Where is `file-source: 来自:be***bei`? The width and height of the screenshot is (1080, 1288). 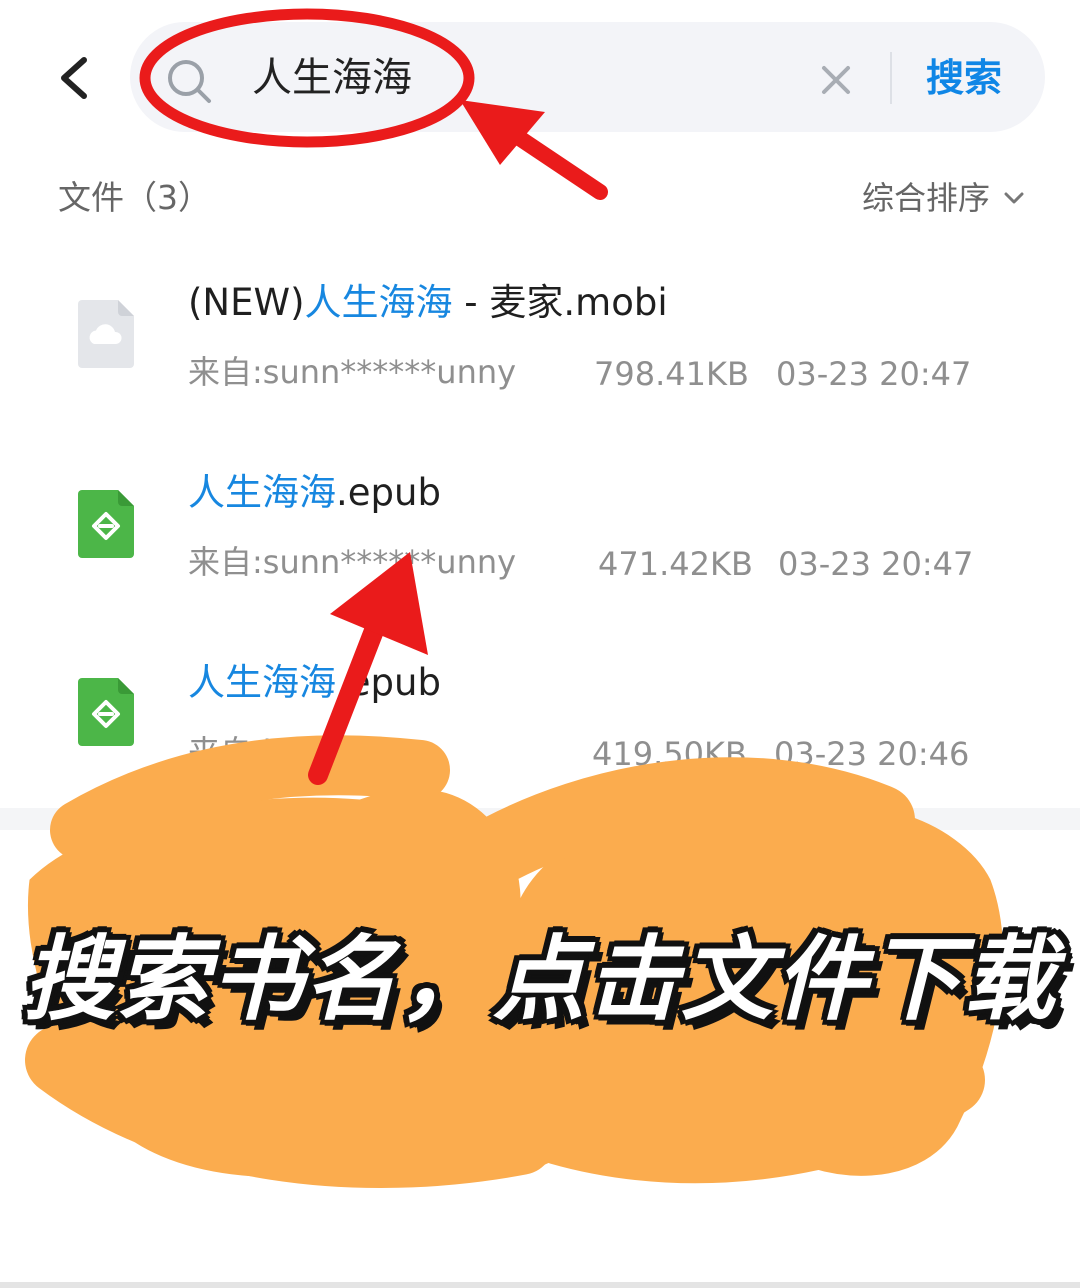
file-source: 来自:be***bei is located at coordinates (294, 752).